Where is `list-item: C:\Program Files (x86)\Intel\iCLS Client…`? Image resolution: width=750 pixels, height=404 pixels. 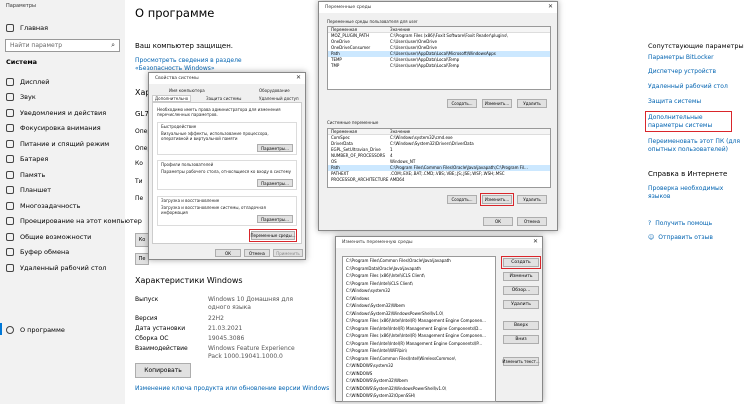
list-item: C:\Program Files (x86)\Intel\iCLS Client… is located at coordinates (419, 276).